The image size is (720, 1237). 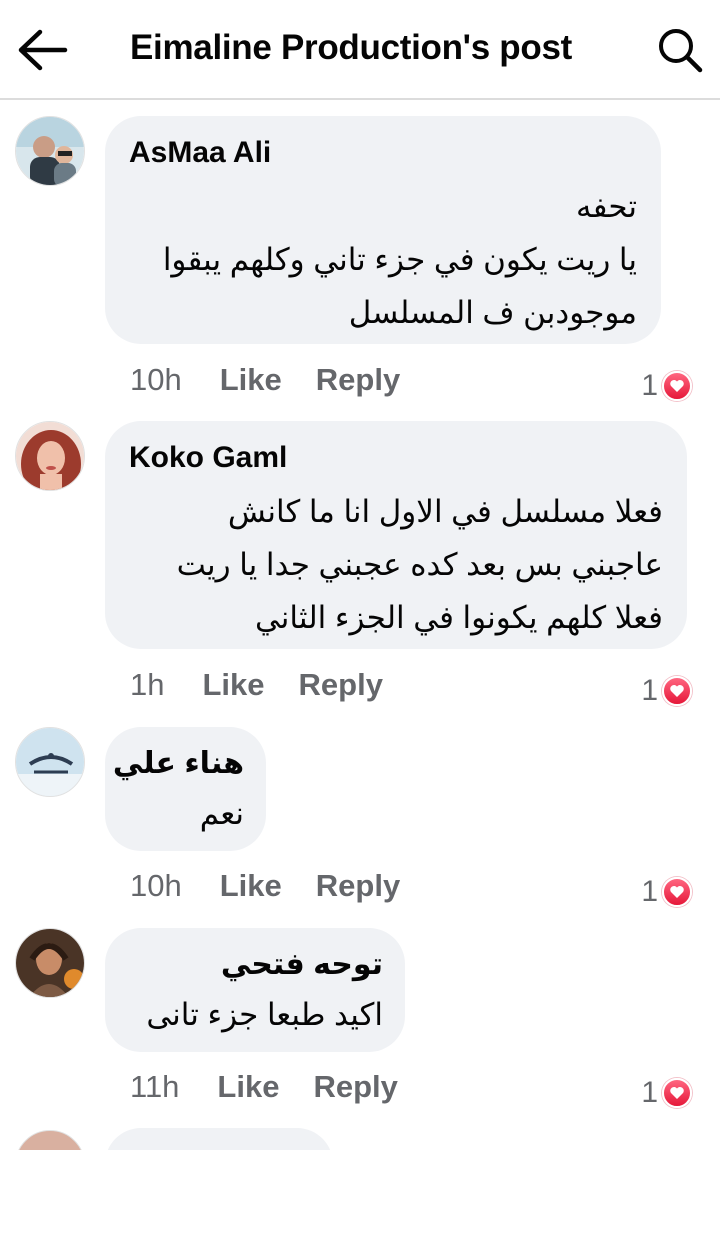 What do you see at coordinates (256, 965) in the screenshot?
I see `comment-author: توحه فتحي` at bounding box center [256, 965].